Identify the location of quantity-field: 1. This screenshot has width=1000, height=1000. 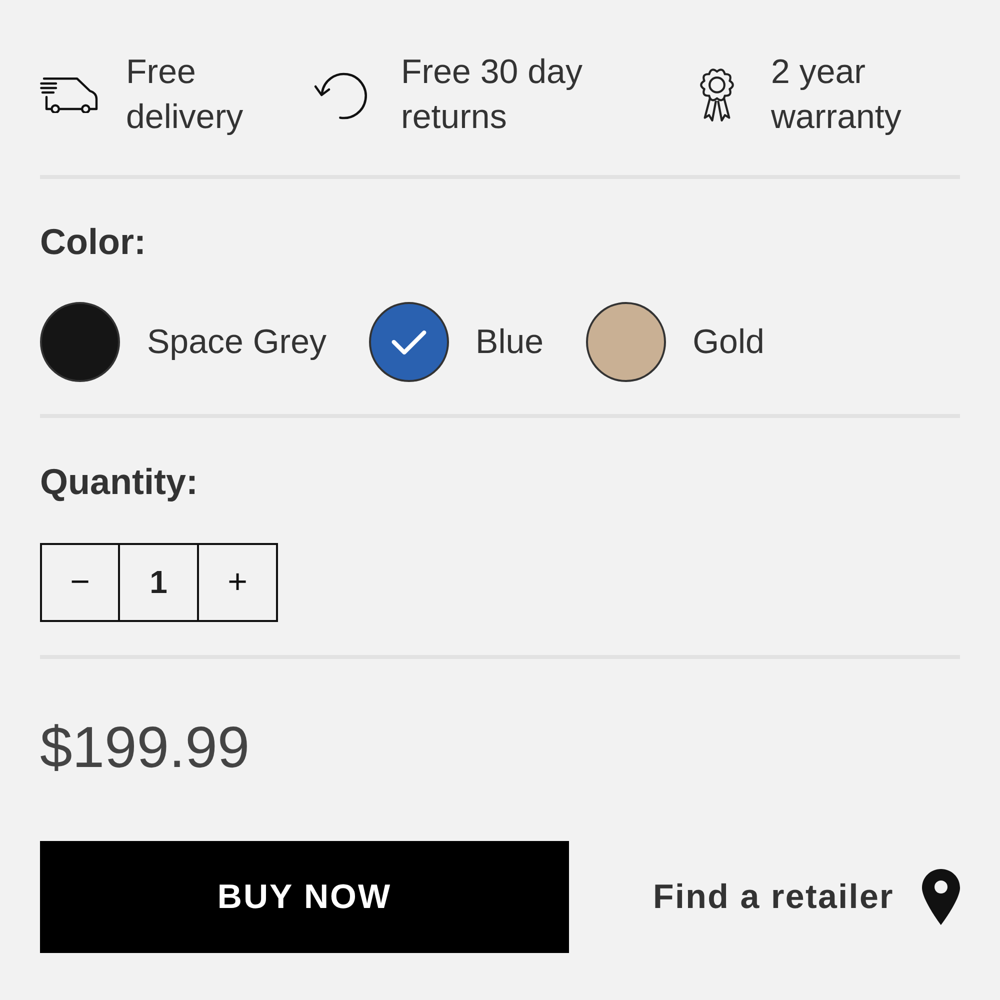
(159, 582).